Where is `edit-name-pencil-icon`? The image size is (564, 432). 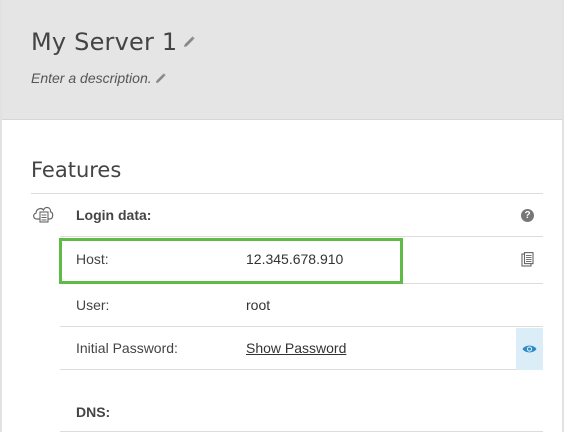
edit-name-pencil-icon is located at coordinates (189, 42).